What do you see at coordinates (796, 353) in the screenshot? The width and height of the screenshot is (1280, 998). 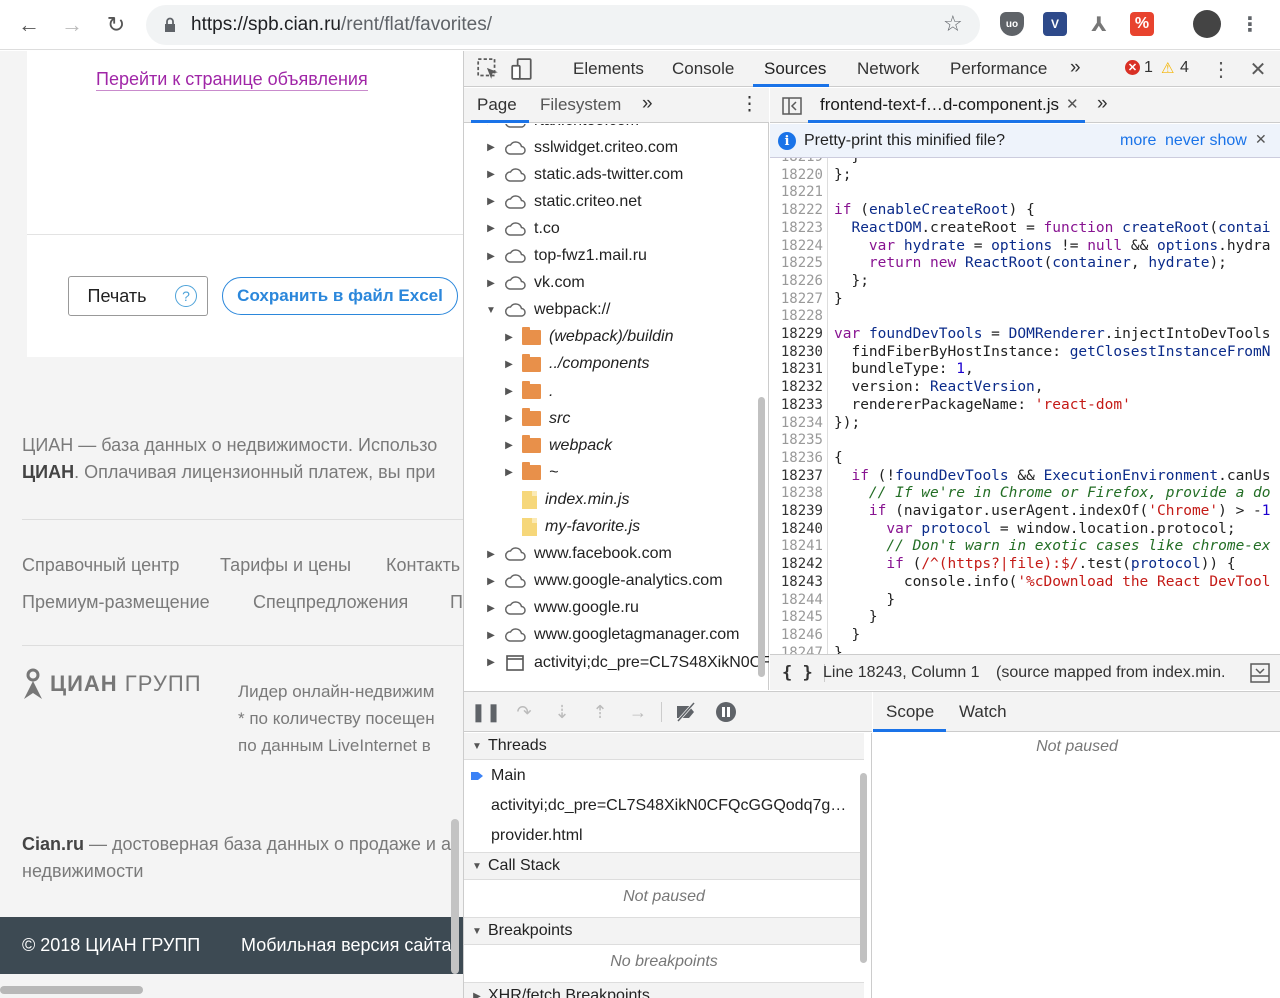 I see `line-number: 18230` at bounding box center [796, 353].